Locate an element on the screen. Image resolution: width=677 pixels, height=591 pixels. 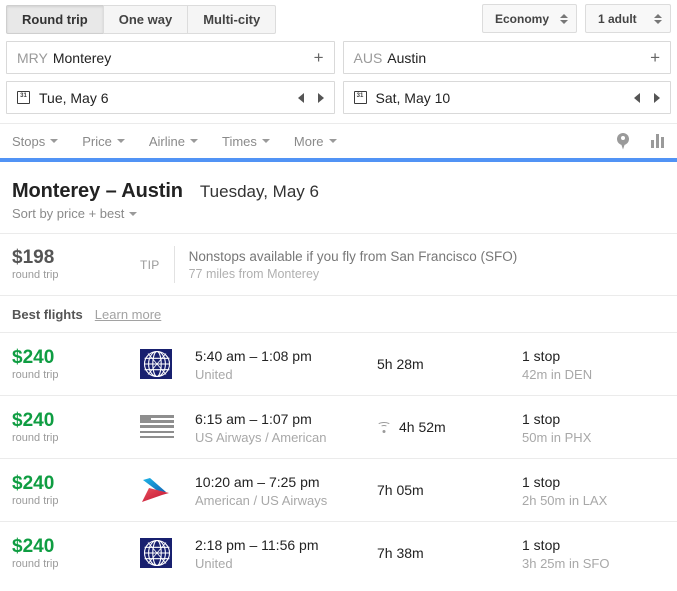
flight-layover: 42m in DEN is located at coordinates (557, 374).